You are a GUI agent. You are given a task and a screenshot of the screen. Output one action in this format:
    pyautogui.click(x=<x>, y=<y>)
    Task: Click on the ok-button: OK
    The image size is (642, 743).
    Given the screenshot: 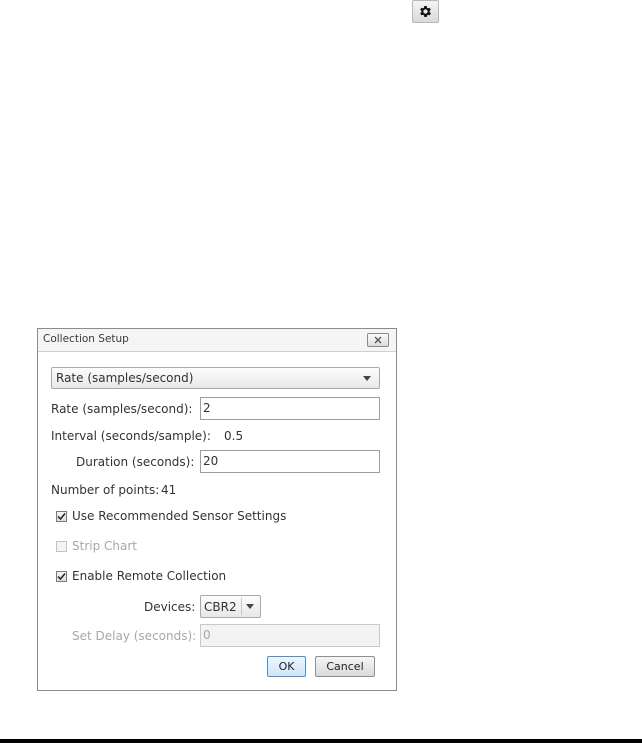 What is the action you would take?
    pyautogui.click(x=286, y=666)
    